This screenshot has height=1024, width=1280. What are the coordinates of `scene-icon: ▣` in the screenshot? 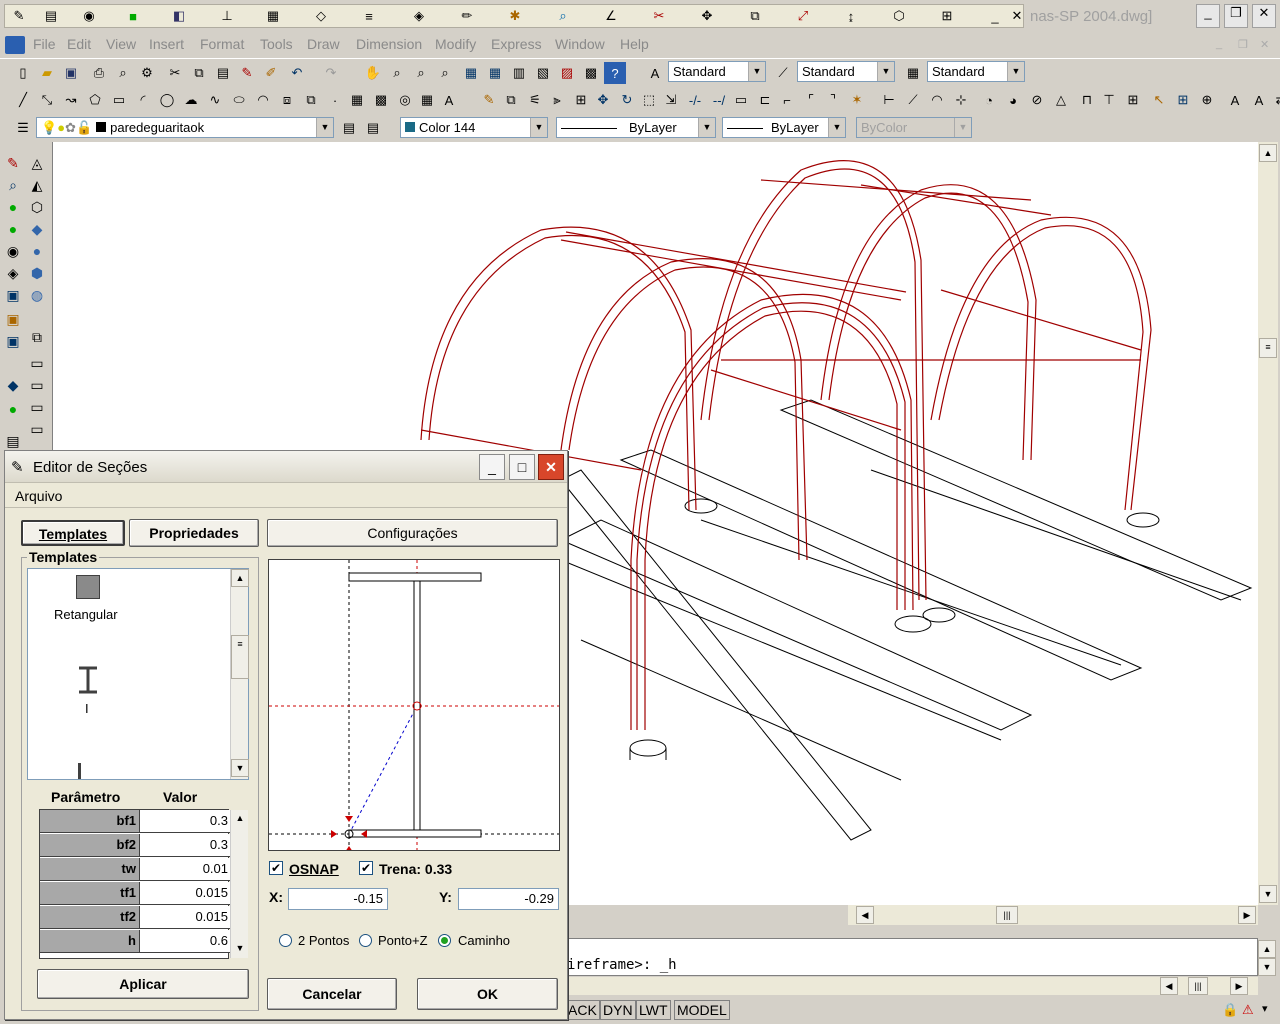 It's located at (13, 319).